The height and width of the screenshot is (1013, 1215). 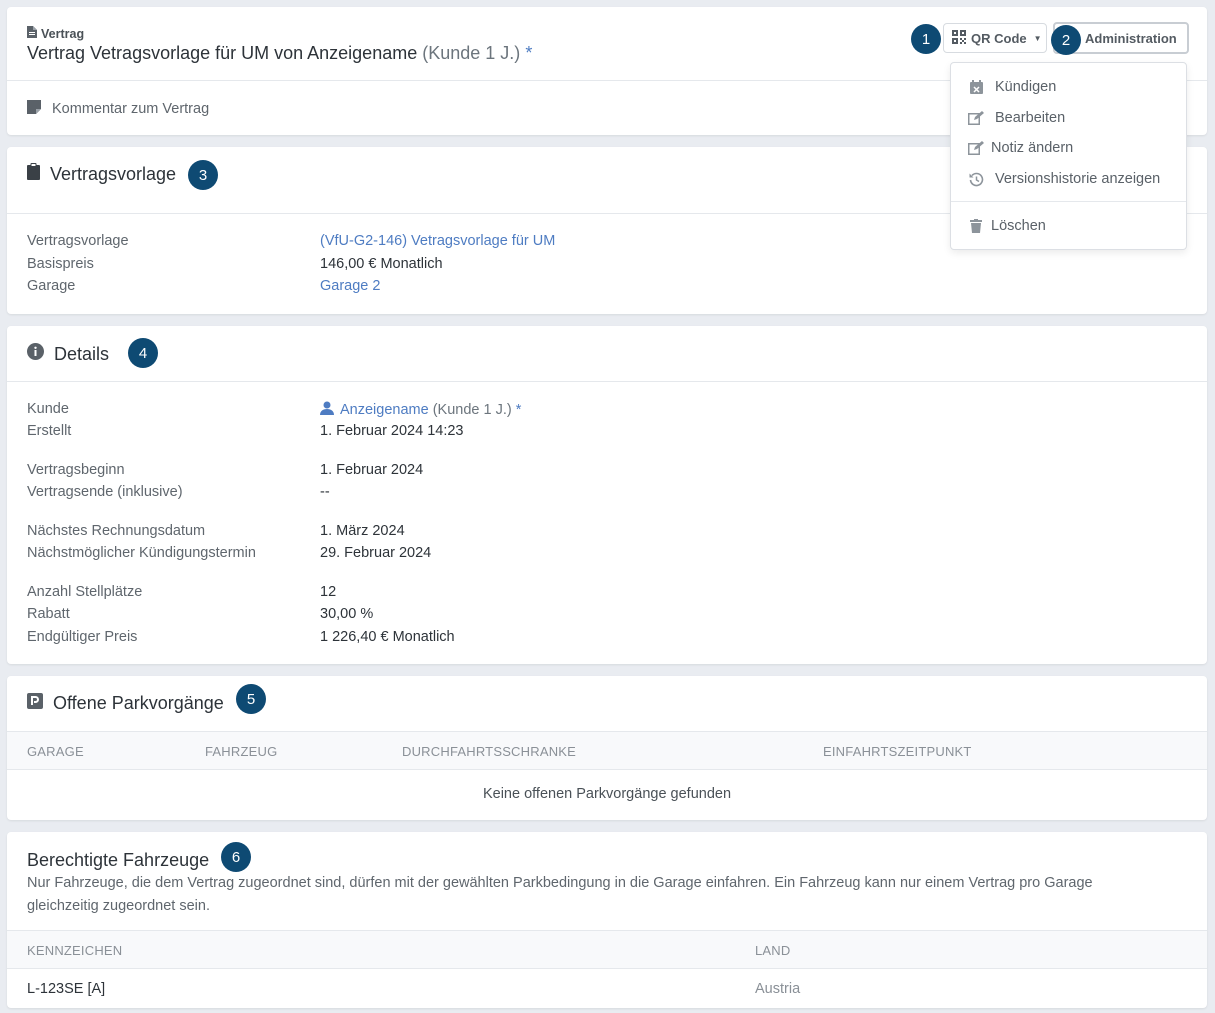 I want to click on history-icon, so click(x=976, y=179).